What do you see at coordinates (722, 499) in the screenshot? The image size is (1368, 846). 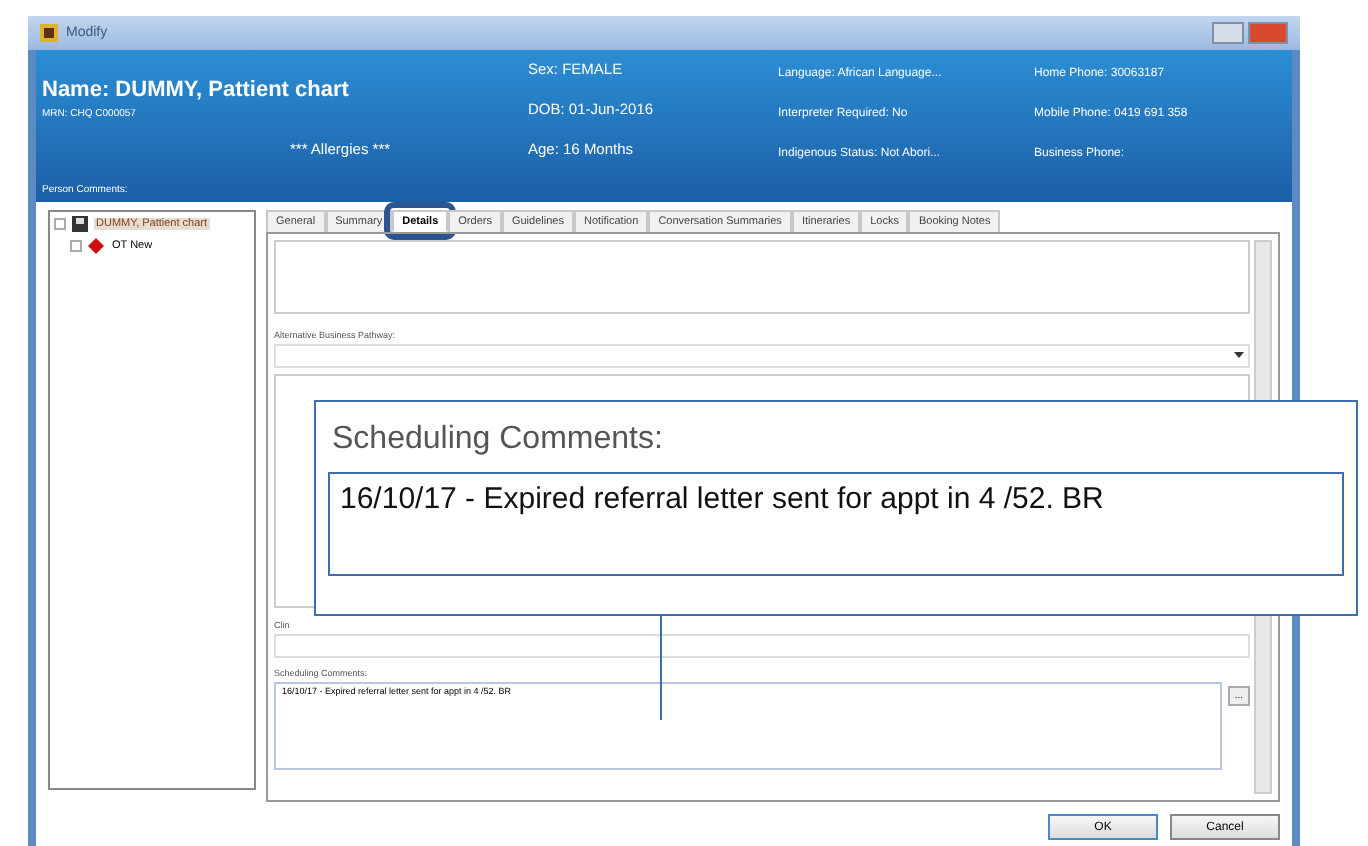 I see `callout-text: 16/10/17 - Expired referral letter sent for appt in 4 /52. BR` at bounding box center [722, 499].